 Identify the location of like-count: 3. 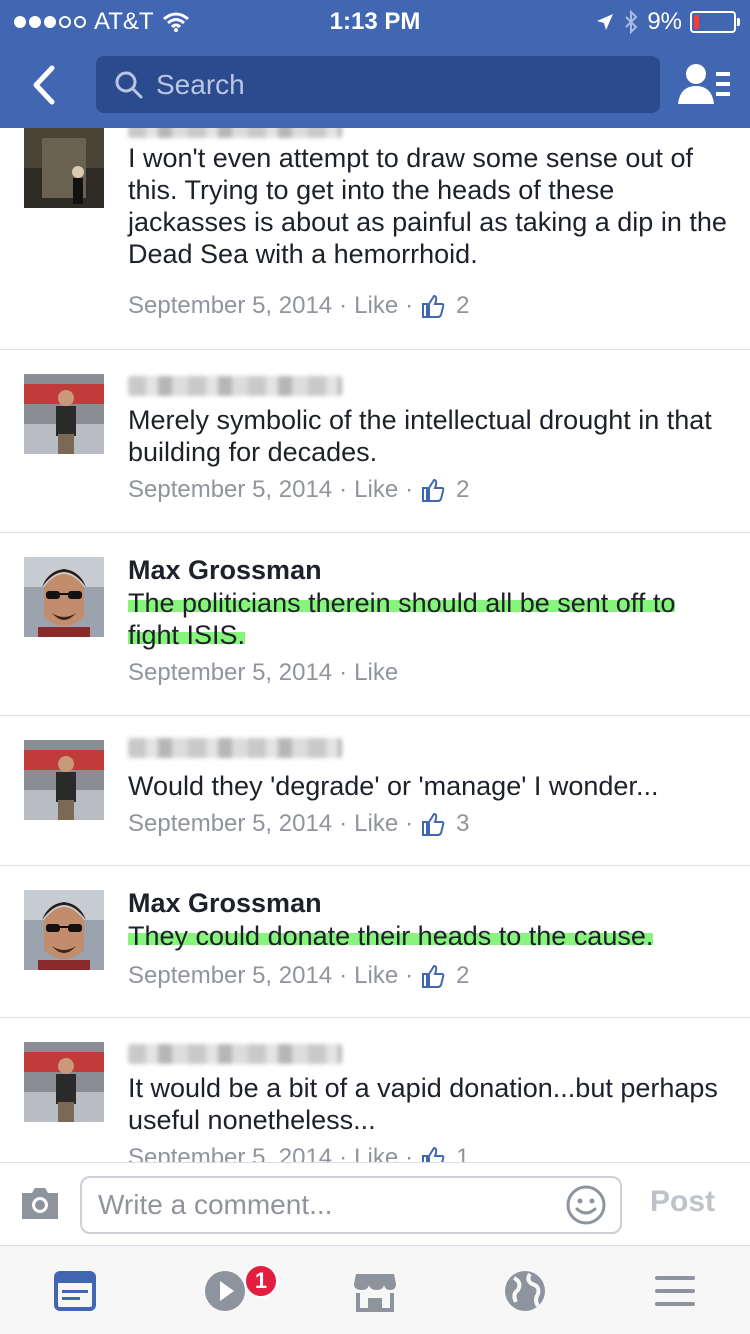
(463, 823).